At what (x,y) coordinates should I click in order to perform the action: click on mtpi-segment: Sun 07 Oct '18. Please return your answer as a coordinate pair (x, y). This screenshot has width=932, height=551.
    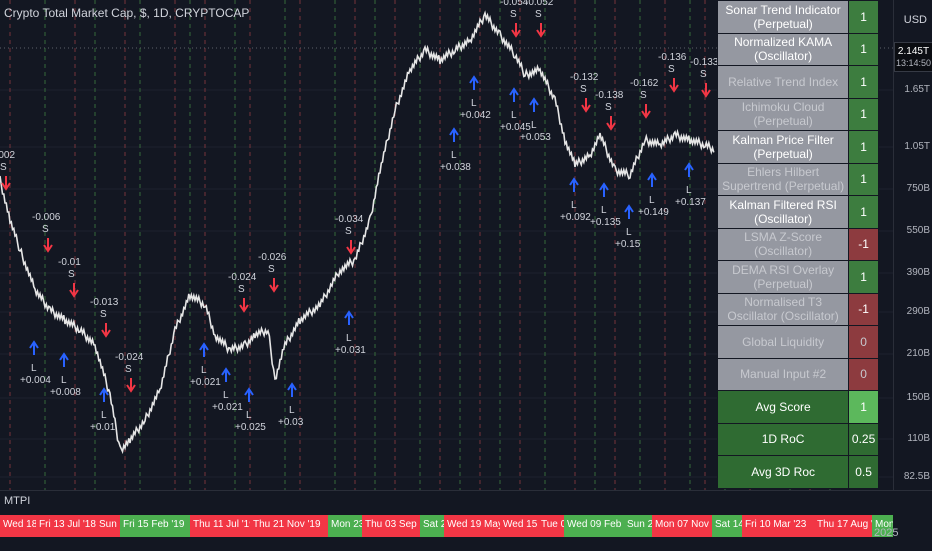
    Looking at the image, I should click on (108, 526).